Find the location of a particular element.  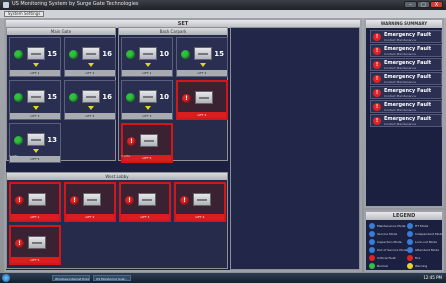

lift-count: 16 is located at coordinates (107, 54).